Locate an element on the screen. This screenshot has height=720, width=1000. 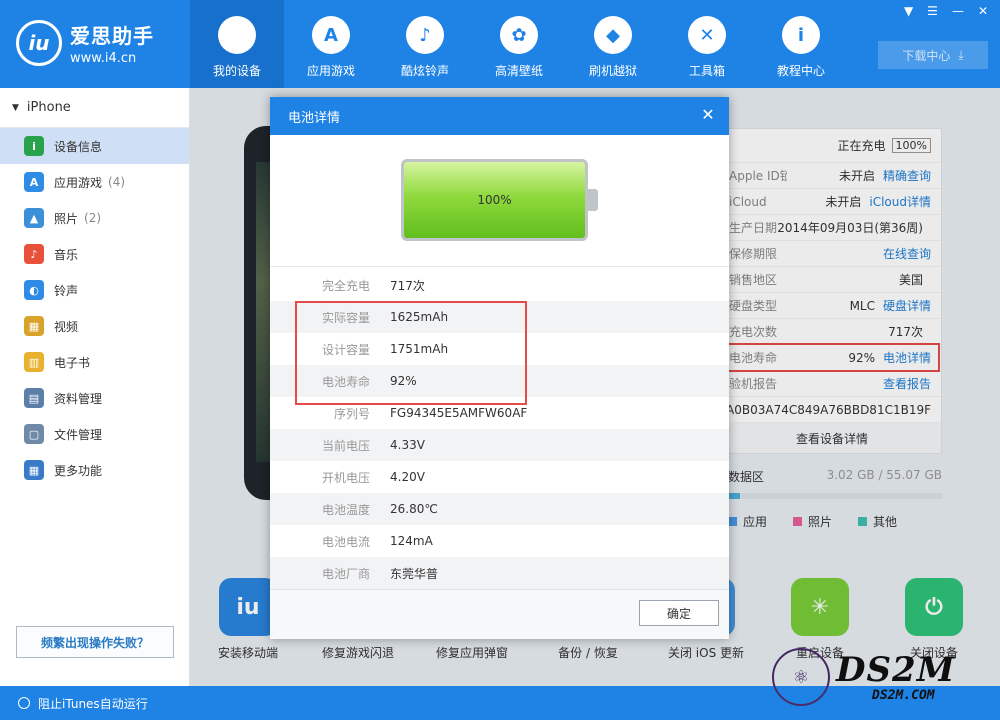
nav-item: ✿ 高清壁纸 is located at coordinates (519, 44).